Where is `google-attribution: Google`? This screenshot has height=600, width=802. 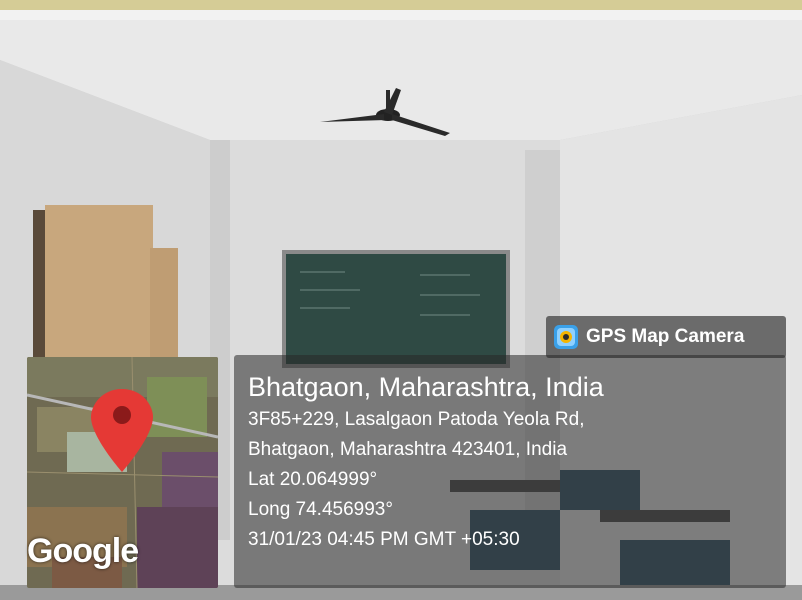 google-attribution: Google is located at coordinates (83, 551).